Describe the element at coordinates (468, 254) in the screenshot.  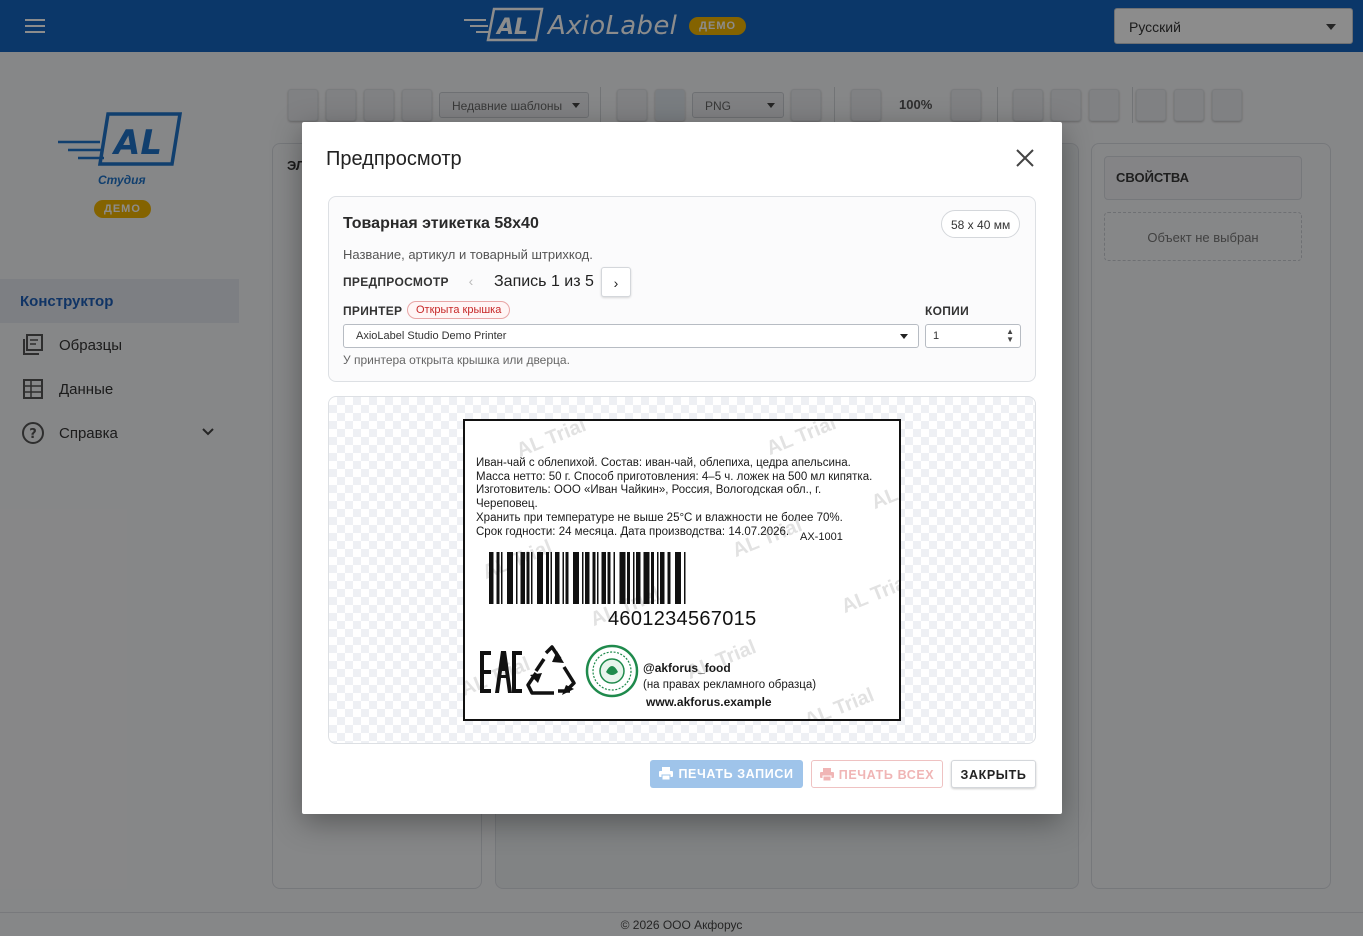
I see `template-description: Название, артикул и товарный штрихкод.` at that location.